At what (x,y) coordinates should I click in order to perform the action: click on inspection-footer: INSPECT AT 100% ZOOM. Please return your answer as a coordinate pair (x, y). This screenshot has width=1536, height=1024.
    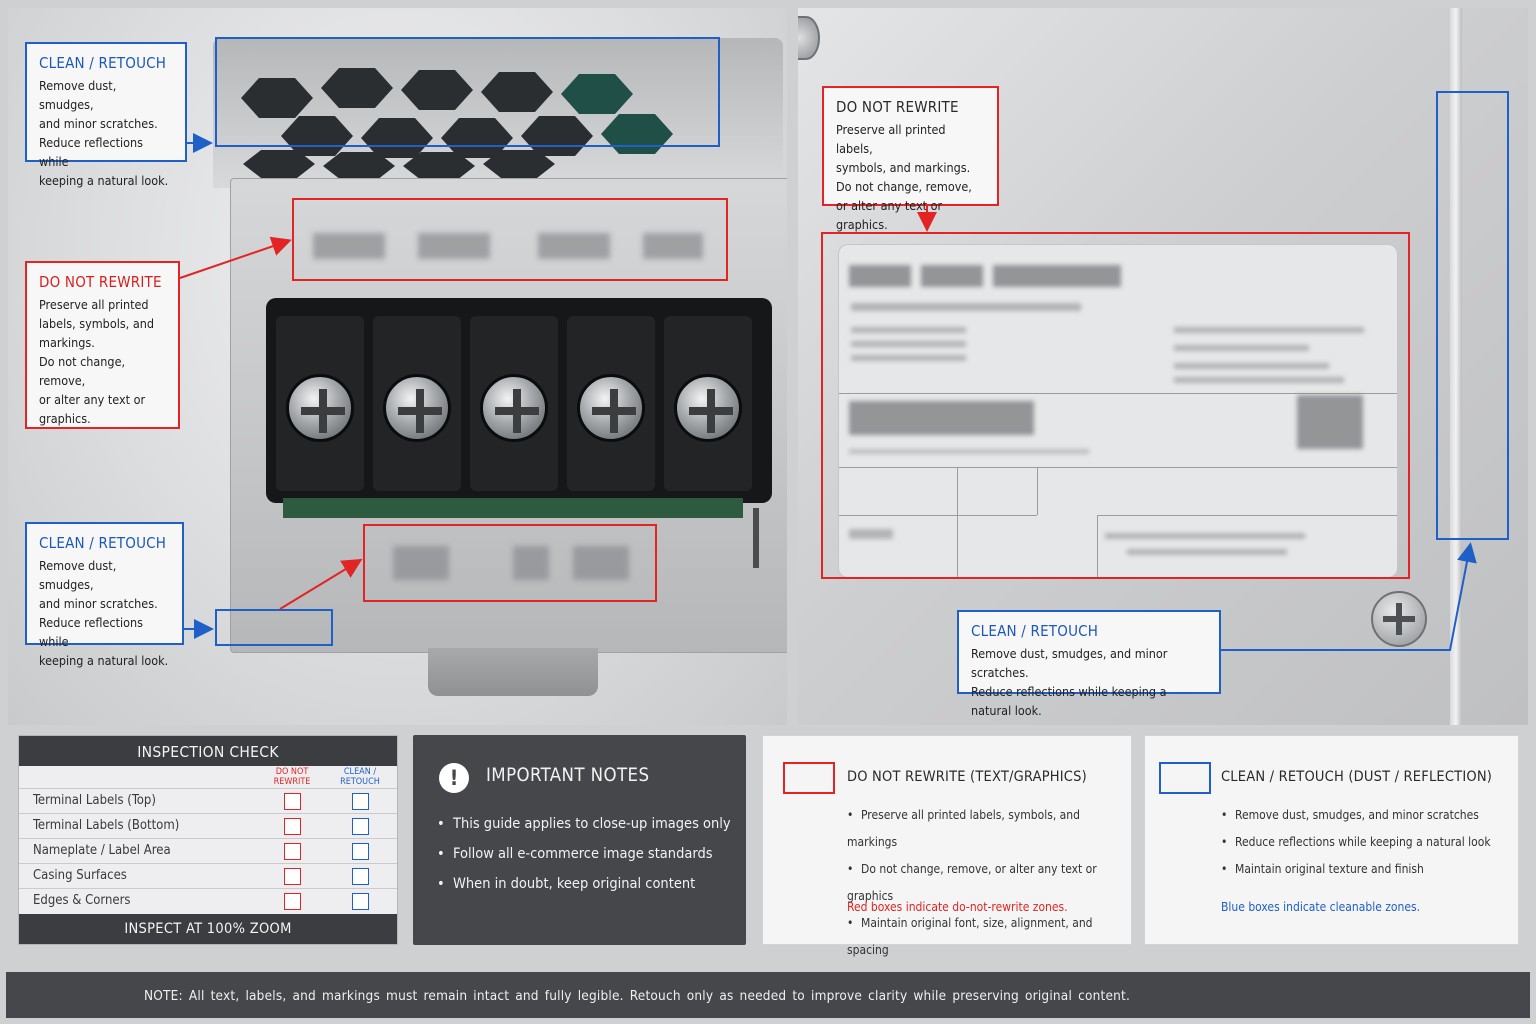
    Looking at the image, I should click on (208, 929).